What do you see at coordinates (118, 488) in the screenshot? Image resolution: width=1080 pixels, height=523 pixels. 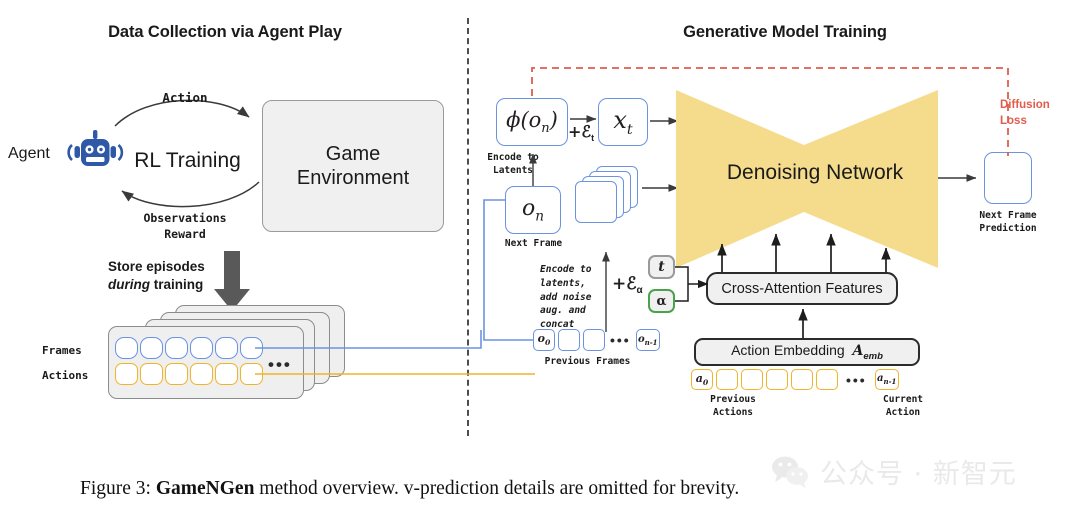 I see `caption-prefix: Figure 3:` at bounding box center [118, 488].